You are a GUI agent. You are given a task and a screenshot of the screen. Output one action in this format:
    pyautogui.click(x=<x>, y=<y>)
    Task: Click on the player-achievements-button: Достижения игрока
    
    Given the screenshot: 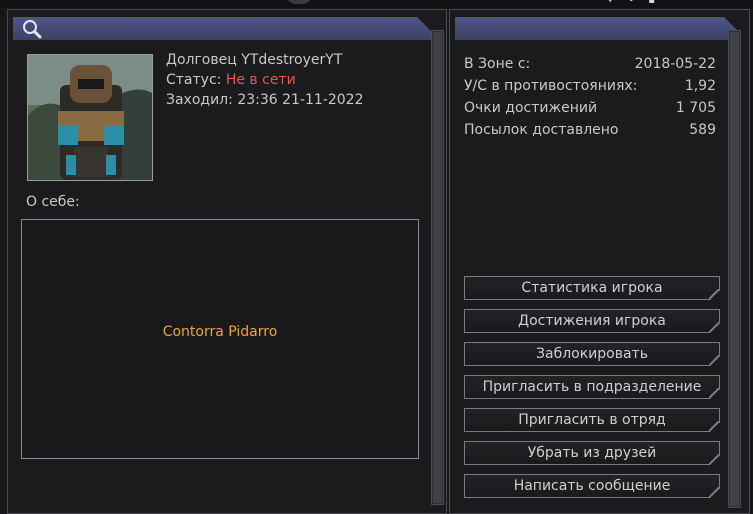 What is the action you would take?
    pyautogui.click(x=592, y=321)
    